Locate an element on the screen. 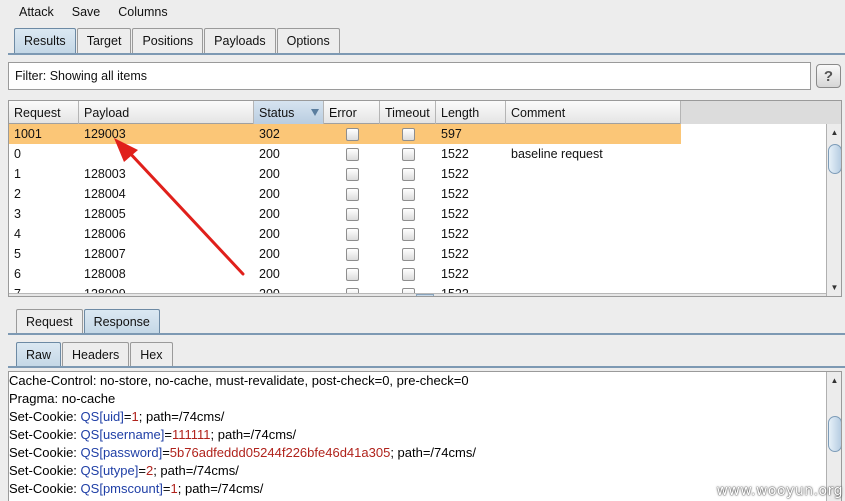 Image resolution: width=845 pixels, height=501 pixels. response-token: Pragma: no-cache is located at coordinates (62, 398).